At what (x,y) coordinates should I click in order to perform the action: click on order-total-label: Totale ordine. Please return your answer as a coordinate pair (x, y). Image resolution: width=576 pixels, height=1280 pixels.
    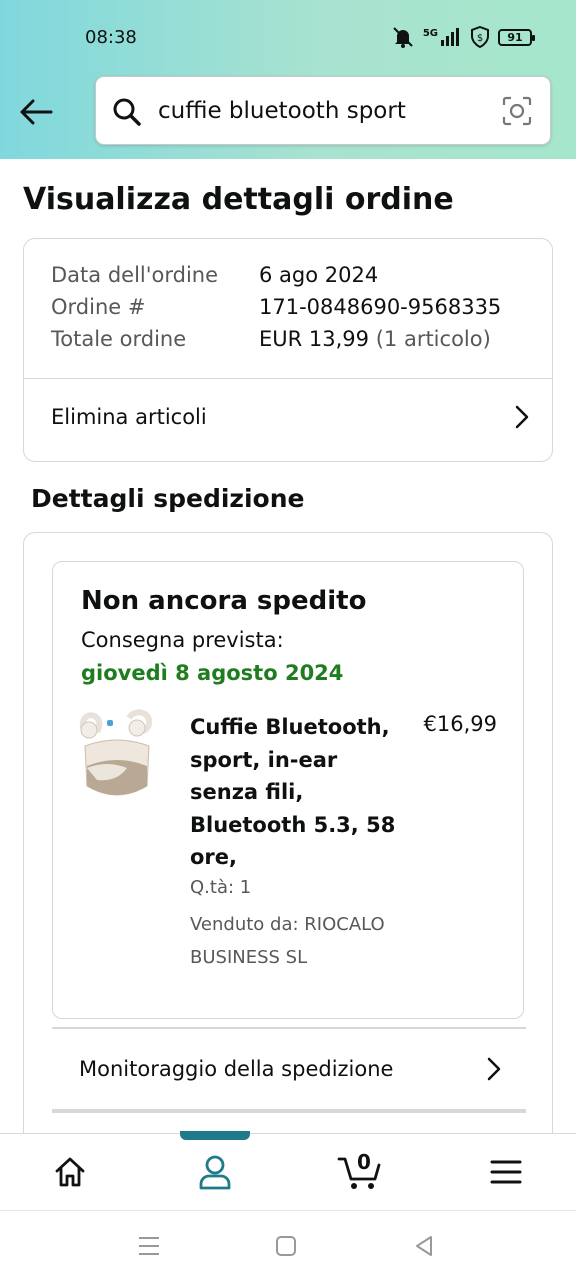
    Looking at the image, I should click on (119, 339).